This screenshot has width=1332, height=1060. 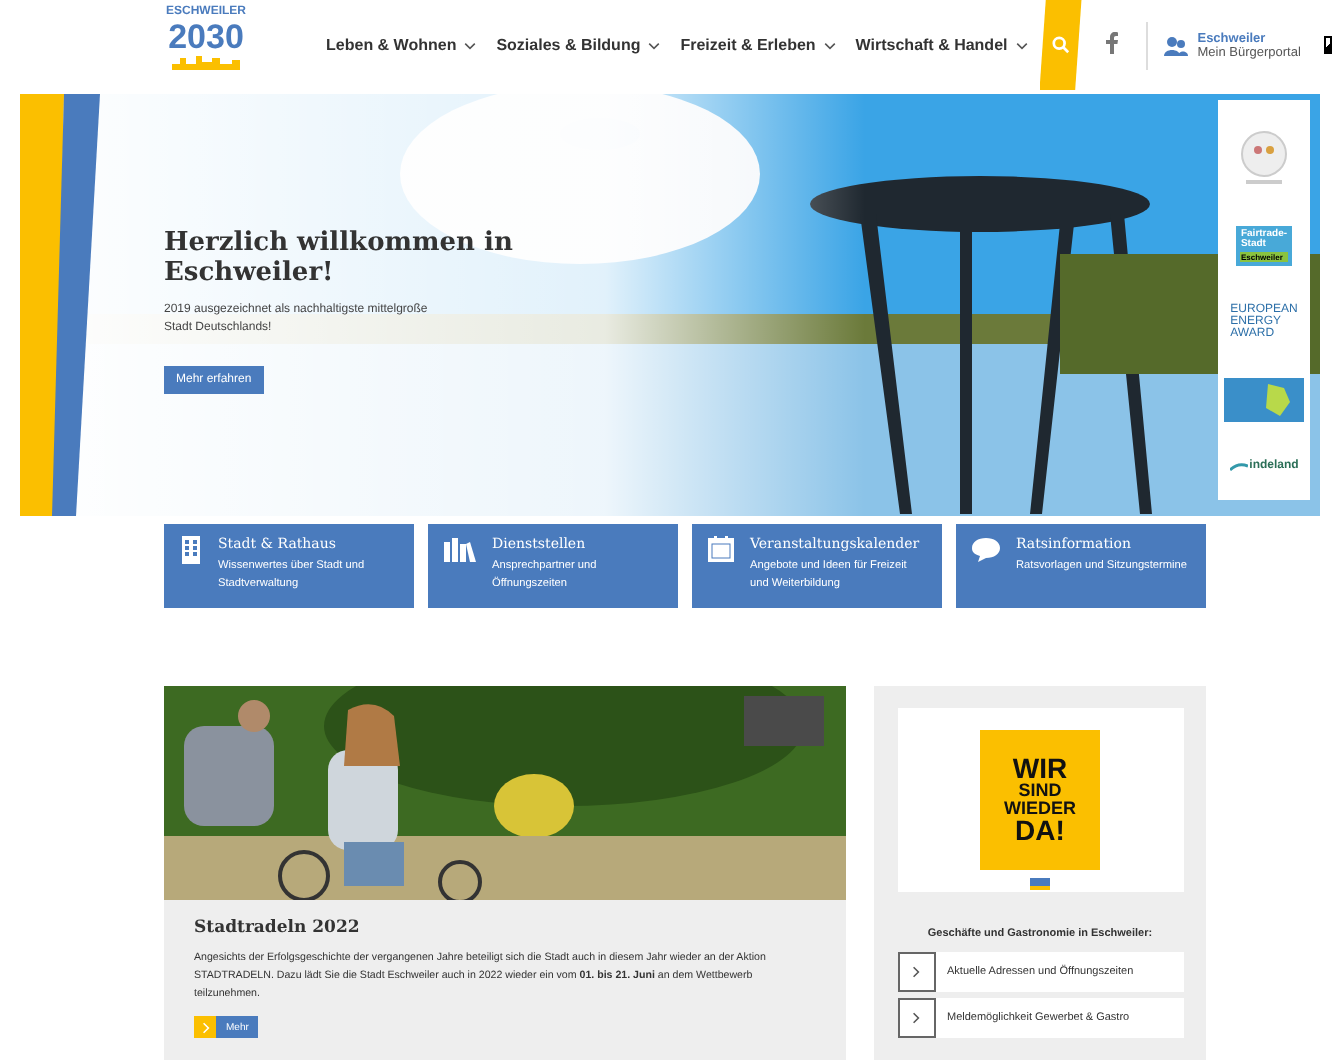 I want to click on calendar-icon, so click(x=721, y=549).